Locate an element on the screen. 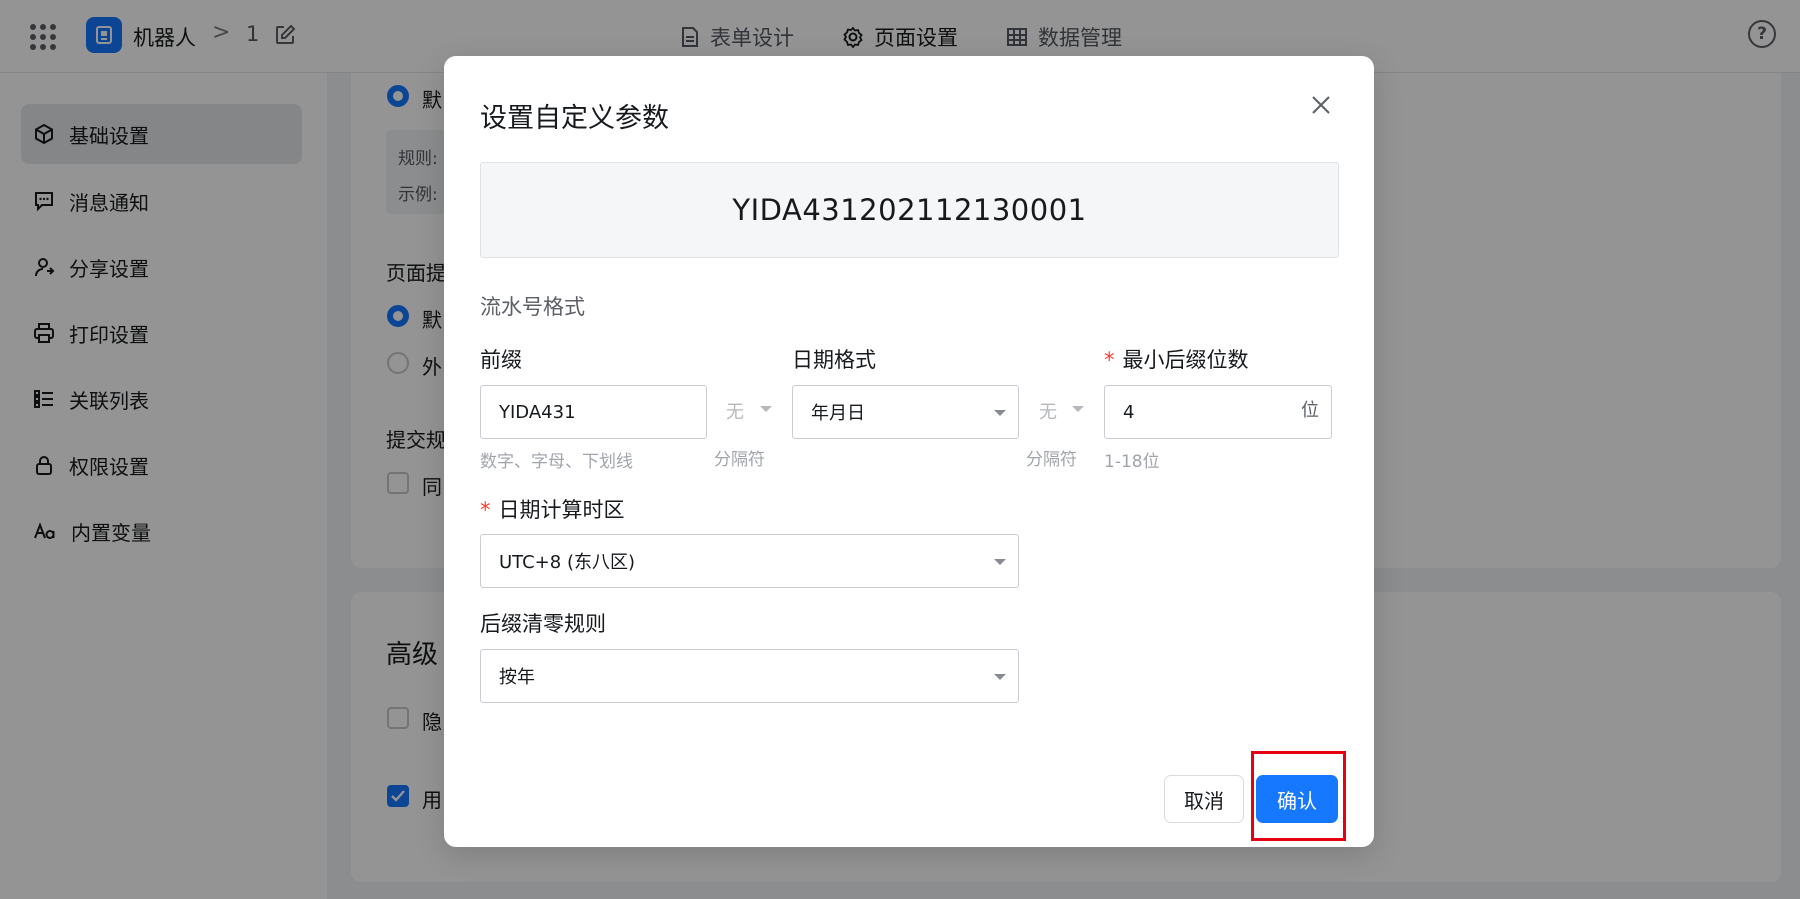 The height and width of the screenshot is (899, 1800). min-digits-value: 4 is located at coordinates (1129, 412).